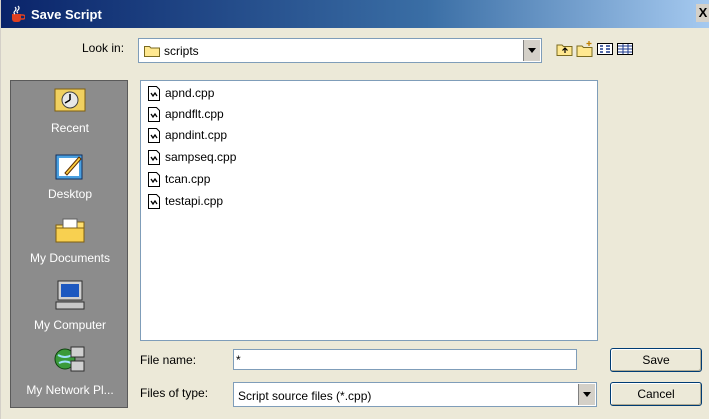 This screenshot has width=709, height=419. I want to click on list-view-icon, so click(605, 49).